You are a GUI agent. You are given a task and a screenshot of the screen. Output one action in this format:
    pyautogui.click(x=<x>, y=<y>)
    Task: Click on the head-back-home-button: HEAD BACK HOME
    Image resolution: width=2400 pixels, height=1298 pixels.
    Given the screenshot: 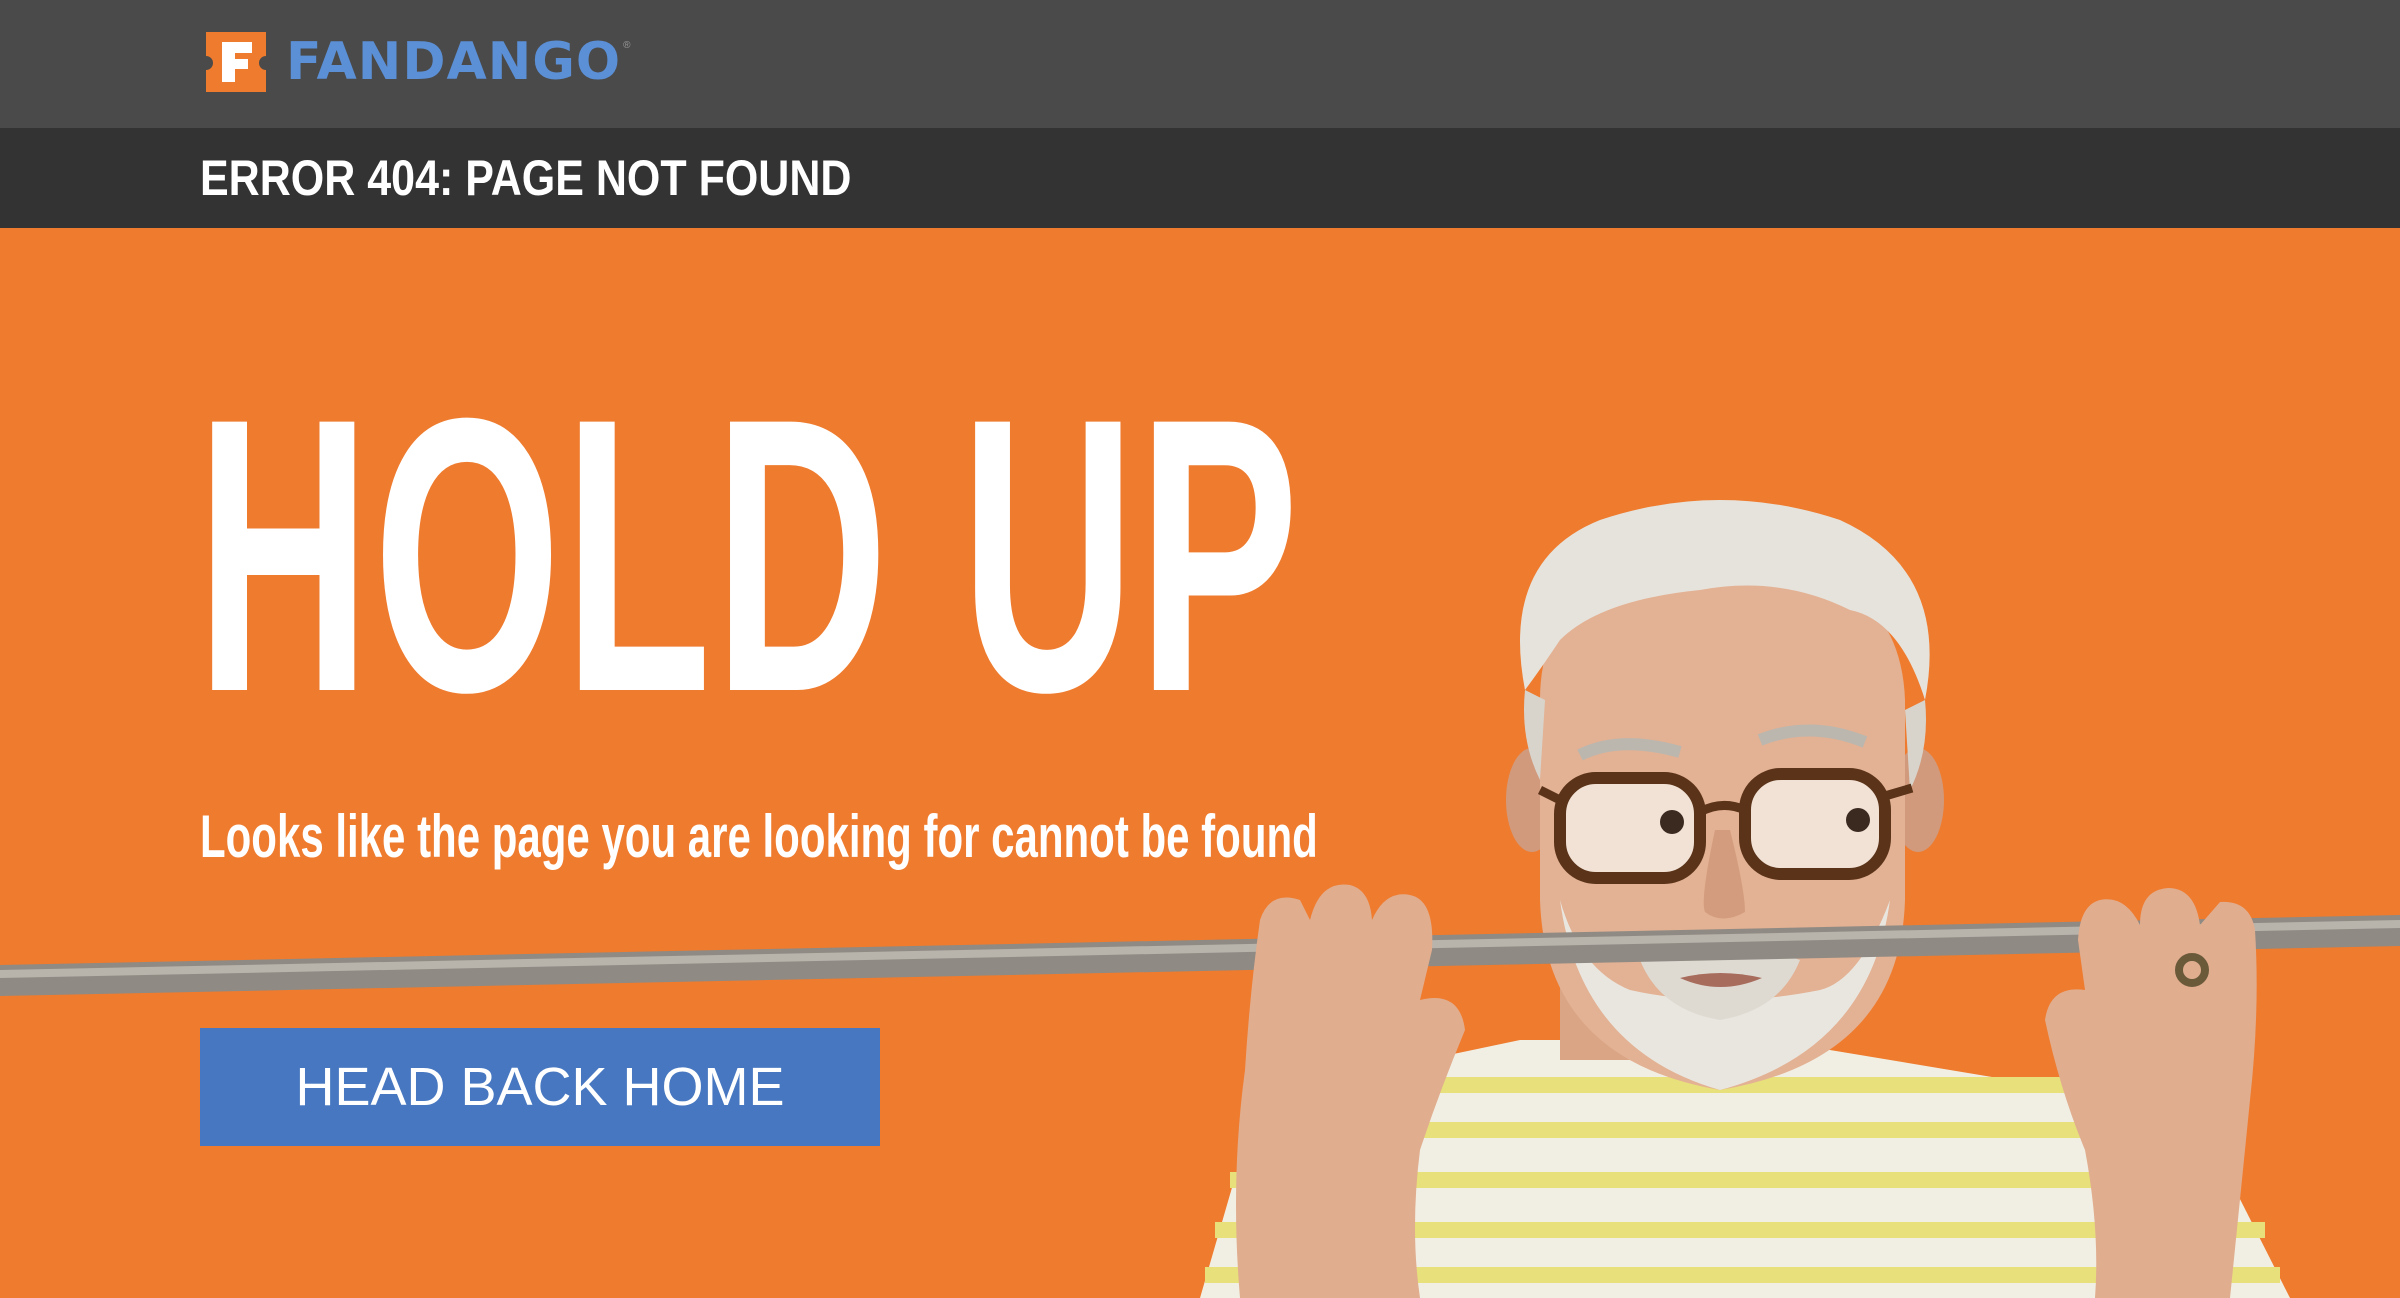 What is the action you would take?
    pyautogui.click(x=540, y=1087)
    